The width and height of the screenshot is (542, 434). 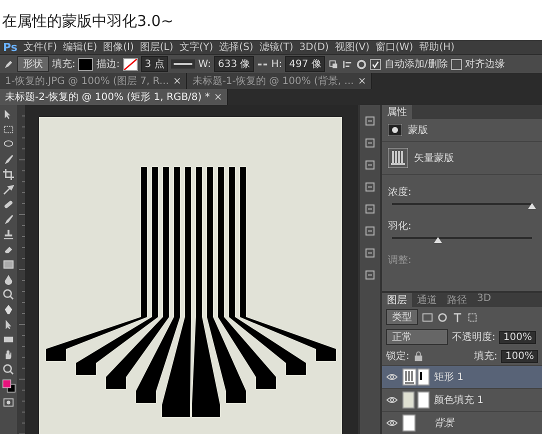 I want to click on background-layer-thumbnail-icon, so click(x=409, y=423).